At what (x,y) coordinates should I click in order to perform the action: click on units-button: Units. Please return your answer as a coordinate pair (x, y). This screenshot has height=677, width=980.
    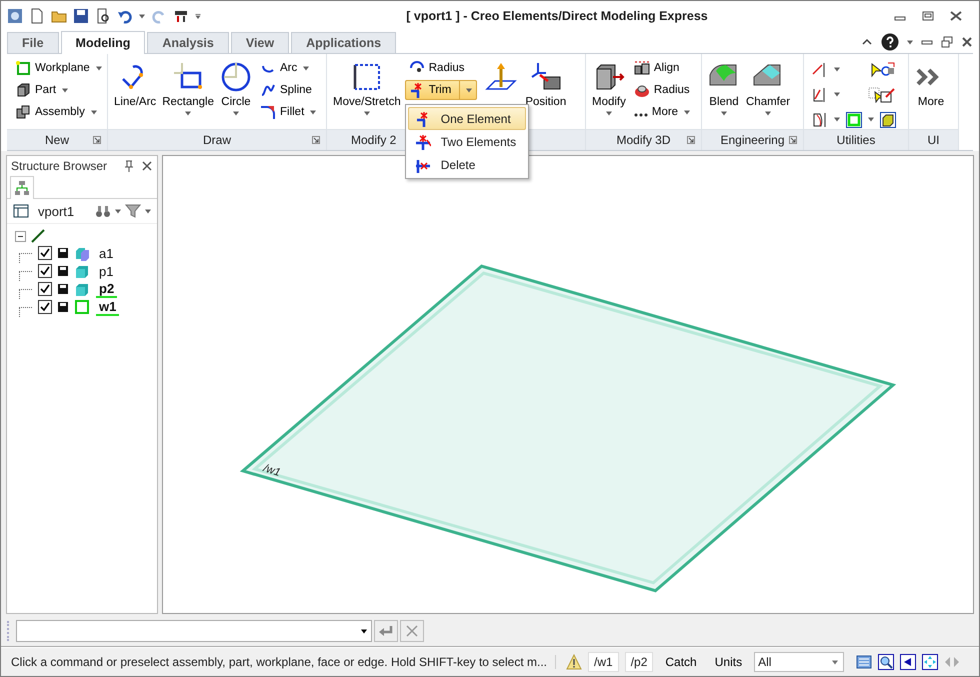
    Looking at the image, I should click on (728, 662).